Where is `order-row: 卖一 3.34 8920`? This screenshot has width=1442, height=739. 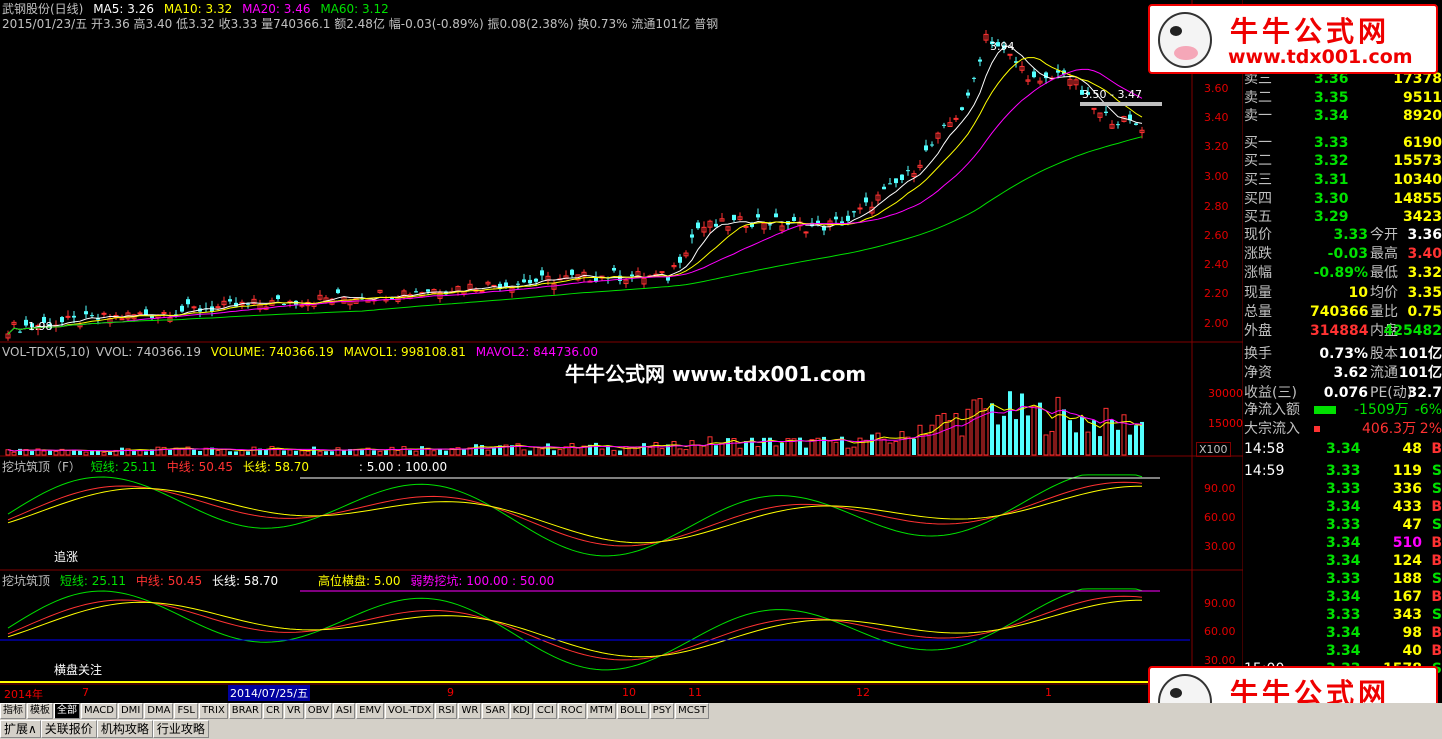
order-row: 卖一 3.34 8920 is located at coordinates (1343, 116).